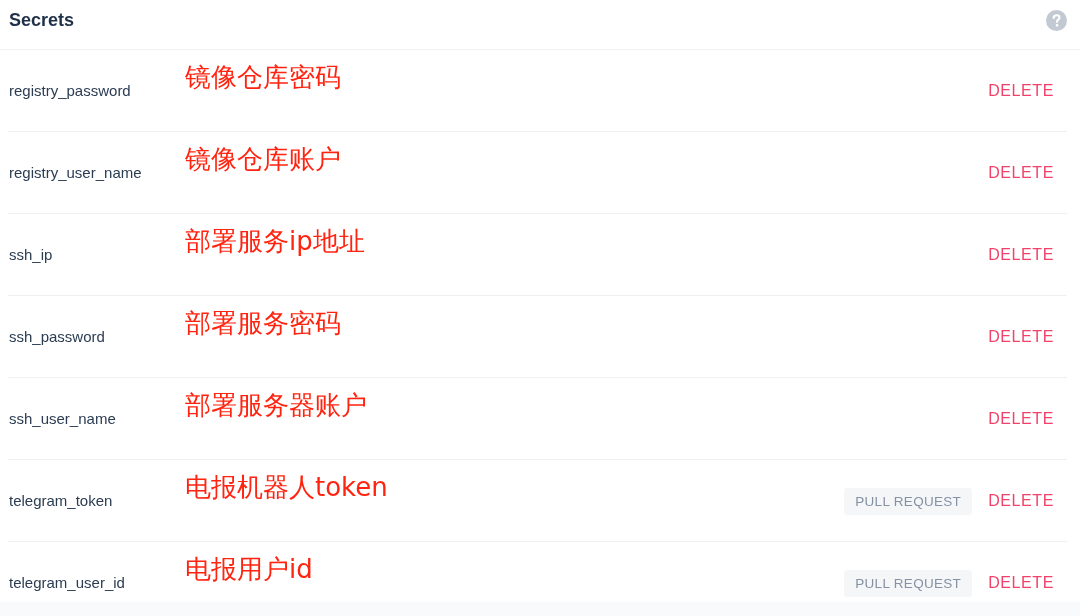 This screenshot has height=616, width=1080. Describe the element at coordinates (61, 500) in the screenshot. I see `secret-name: telegram_token` at that location.